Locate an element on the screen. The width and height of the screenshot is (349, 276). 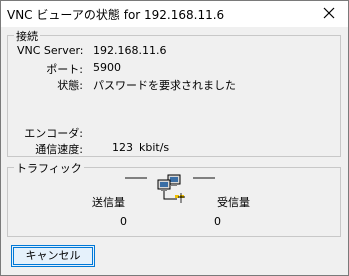
received-activity-bar is located at coordinates (204, 178).